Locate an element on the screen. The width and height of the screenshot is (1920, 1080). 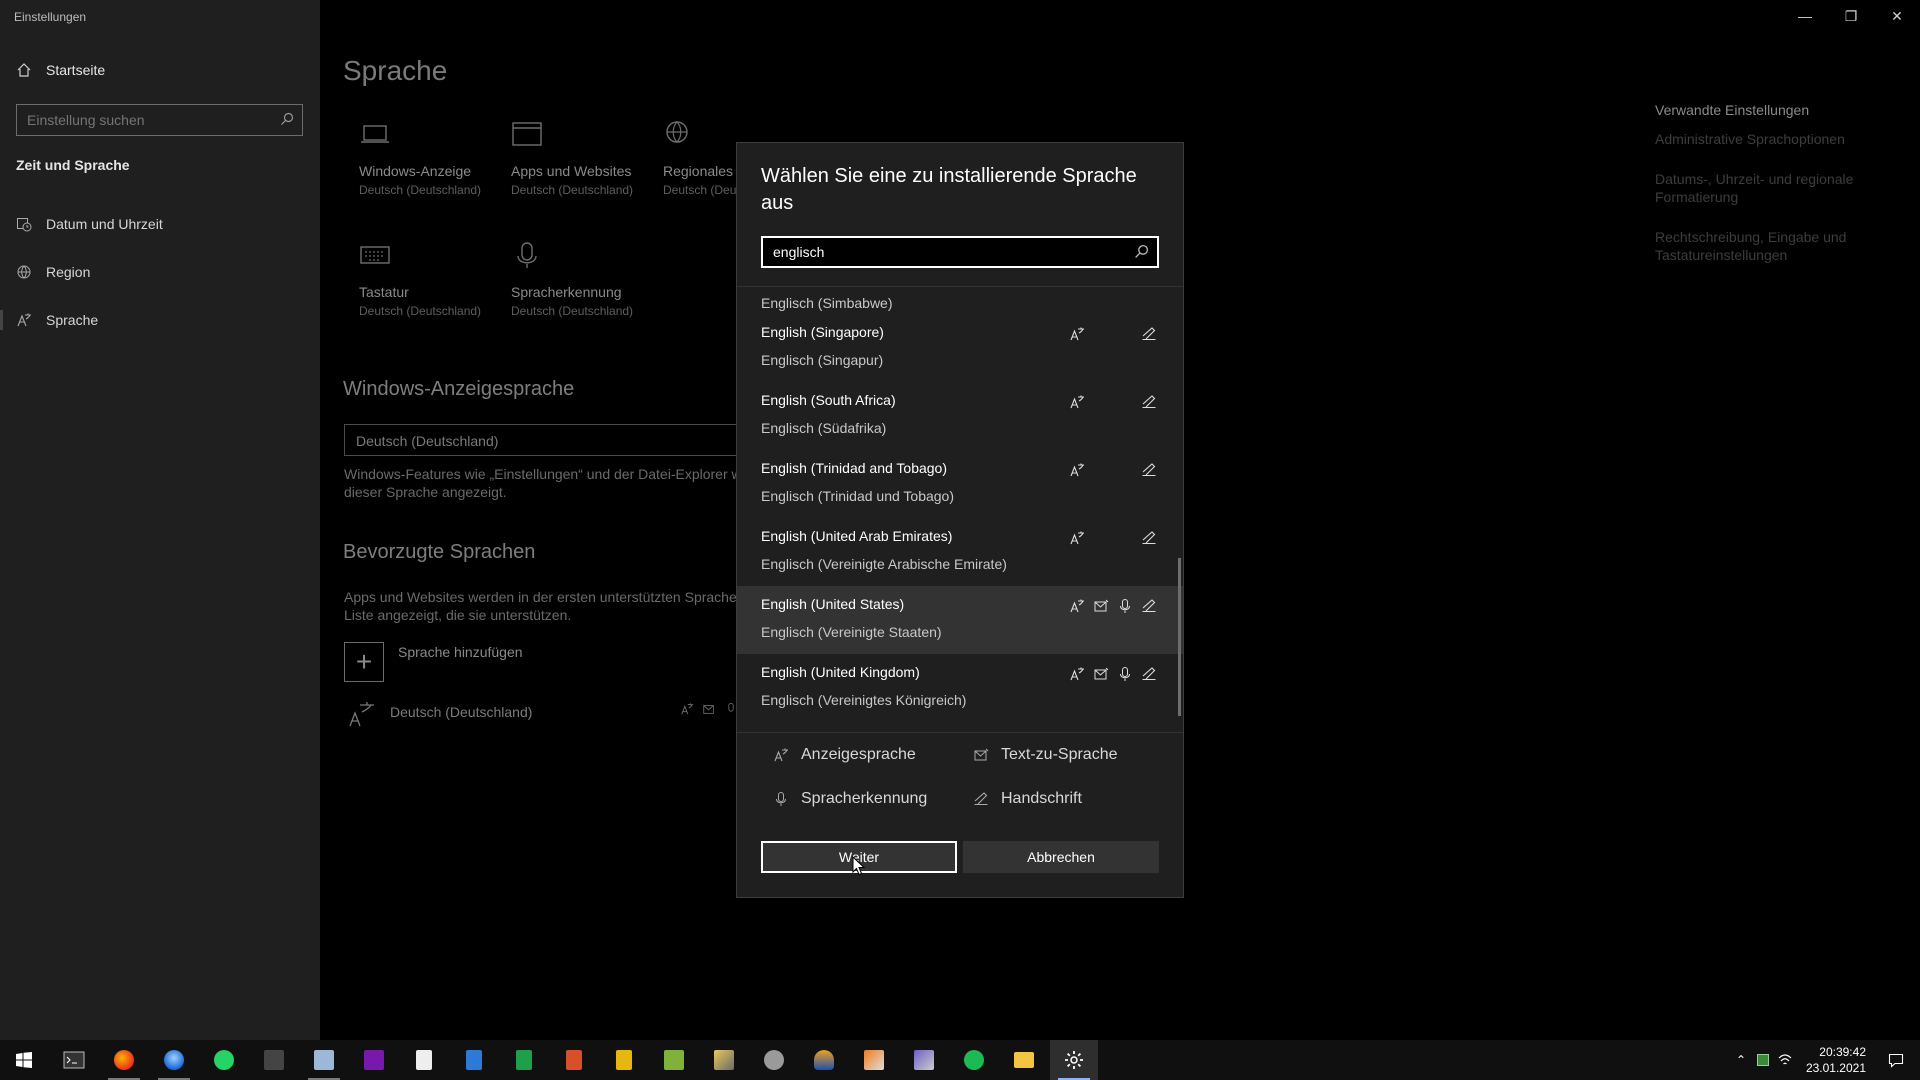
globe-icon is located at coordinates (24, 272).